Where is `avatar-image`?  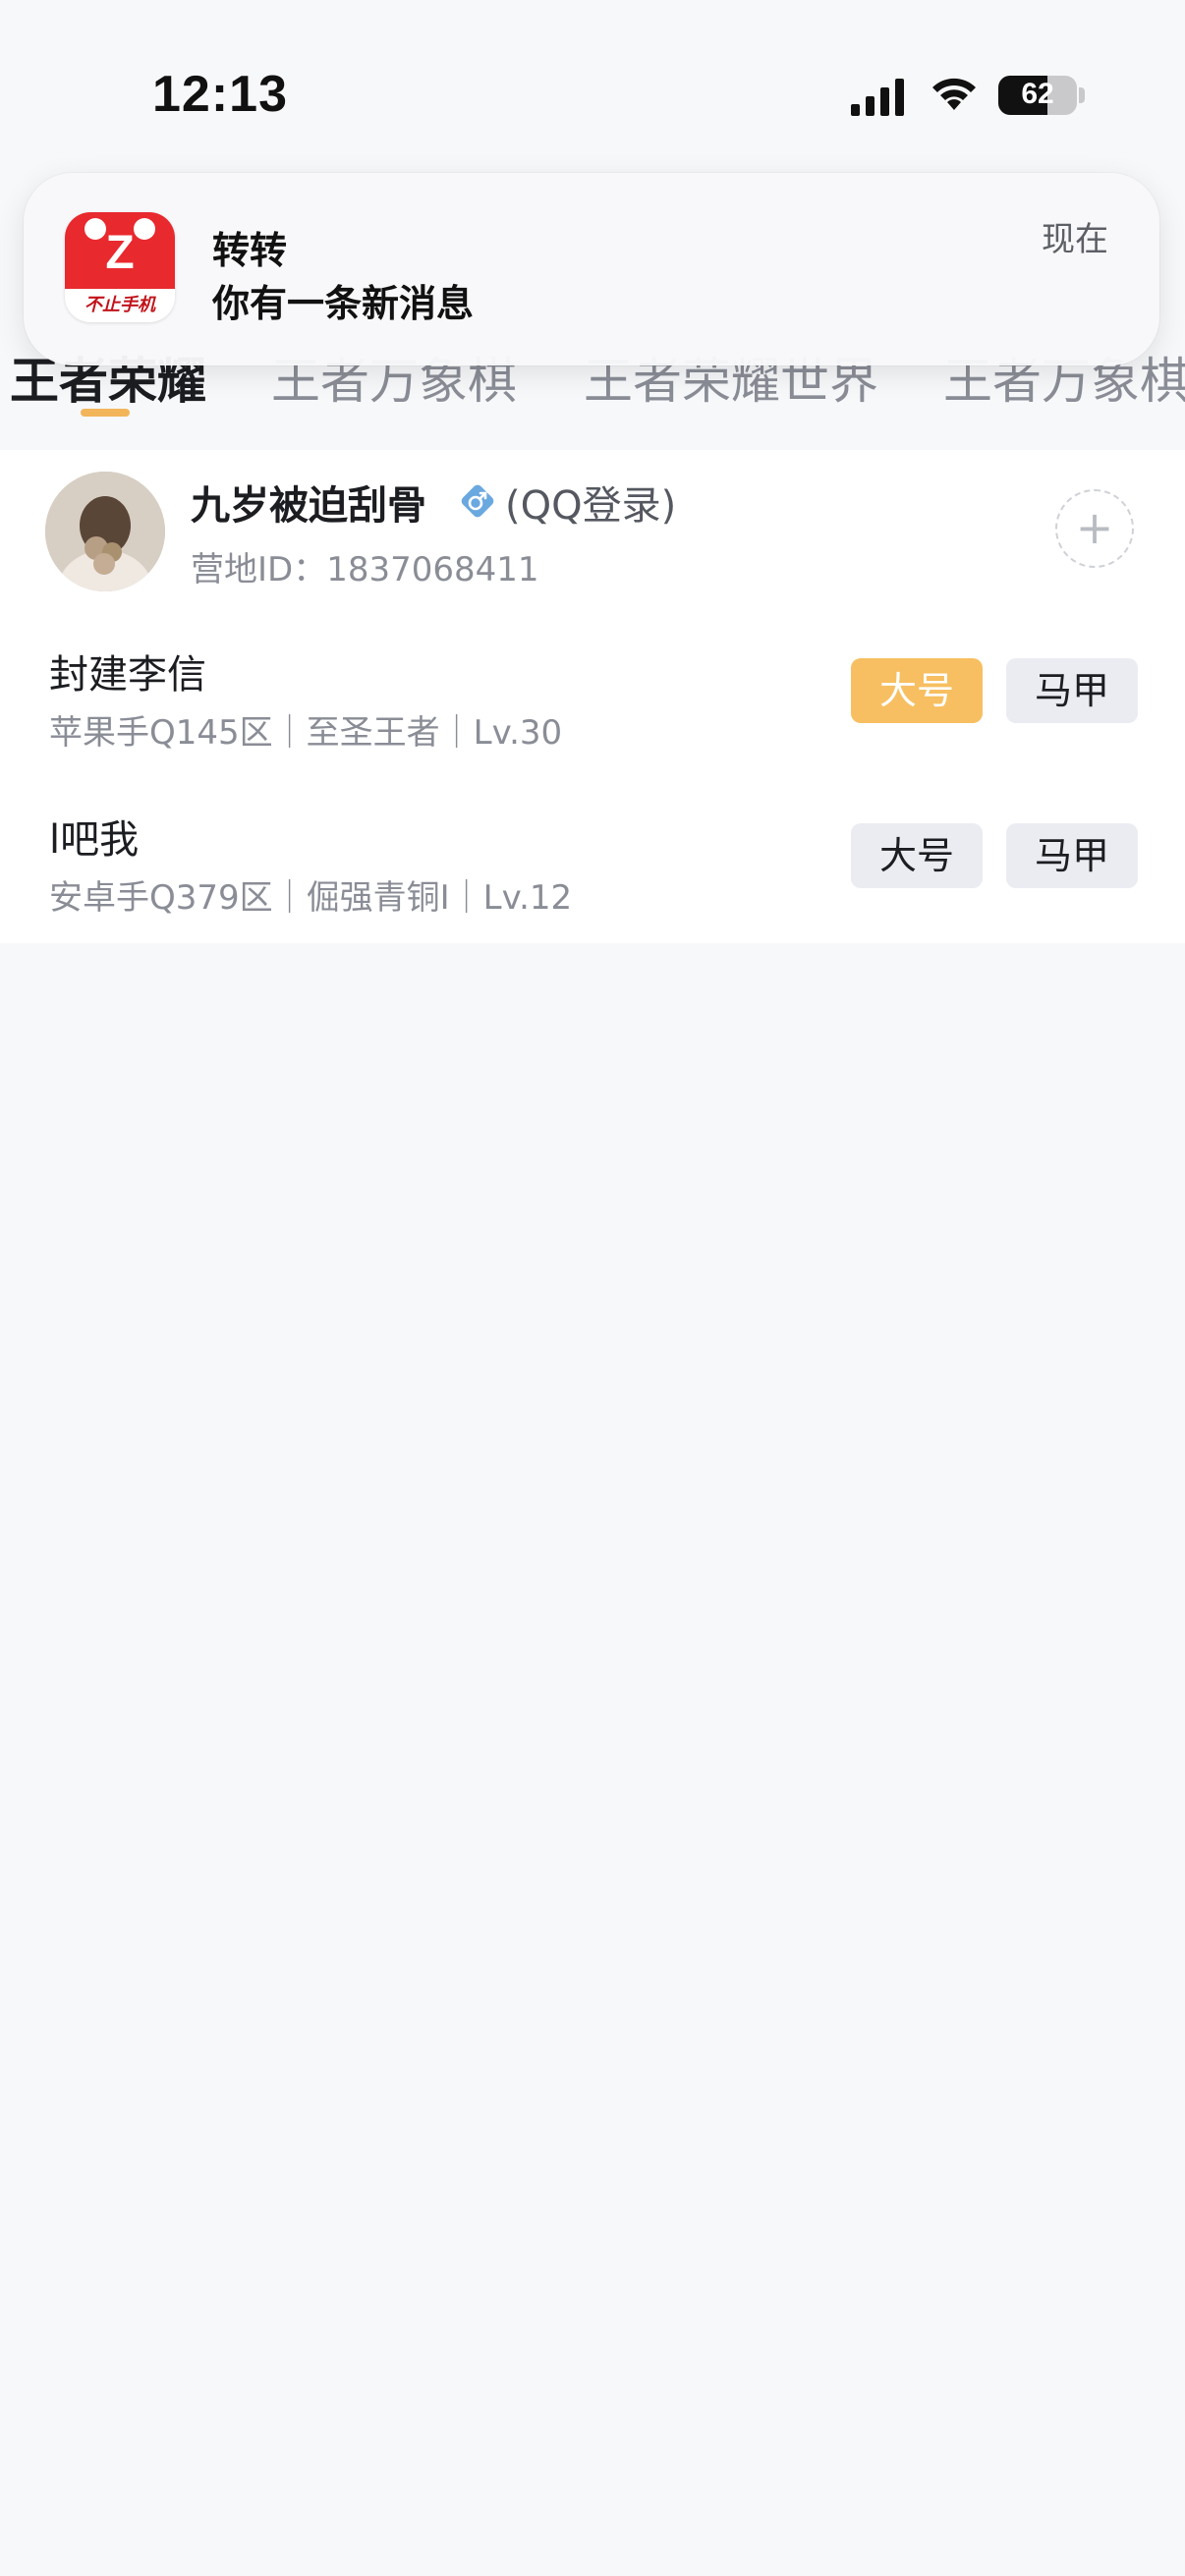 avatar-image is located at coordinates (105, 531).